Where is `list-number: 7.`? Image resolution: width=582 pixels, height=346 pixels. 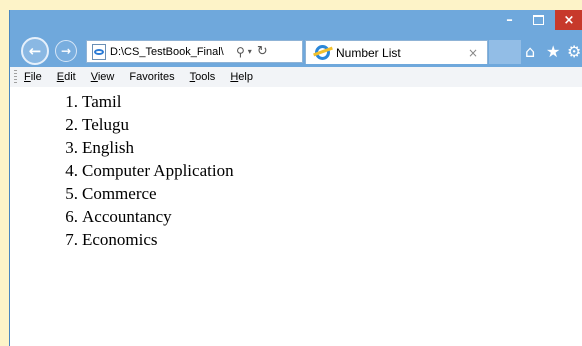 list-number: 7. is located at coordinates (71, 239).